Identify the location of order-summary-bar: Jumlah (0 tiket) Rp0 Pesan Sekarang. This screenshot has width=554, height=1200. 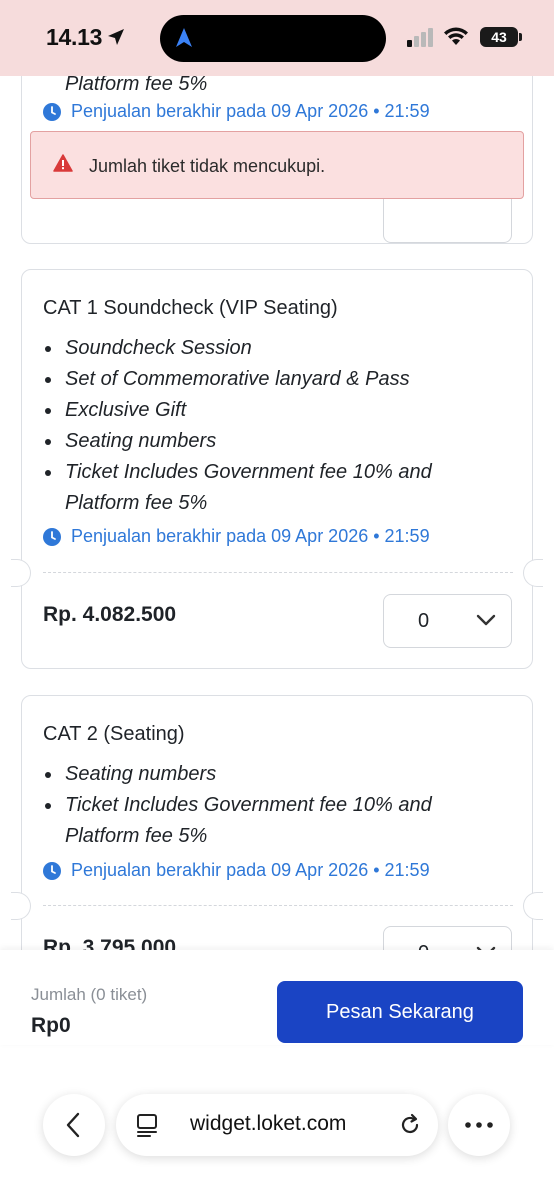
(277, 997).